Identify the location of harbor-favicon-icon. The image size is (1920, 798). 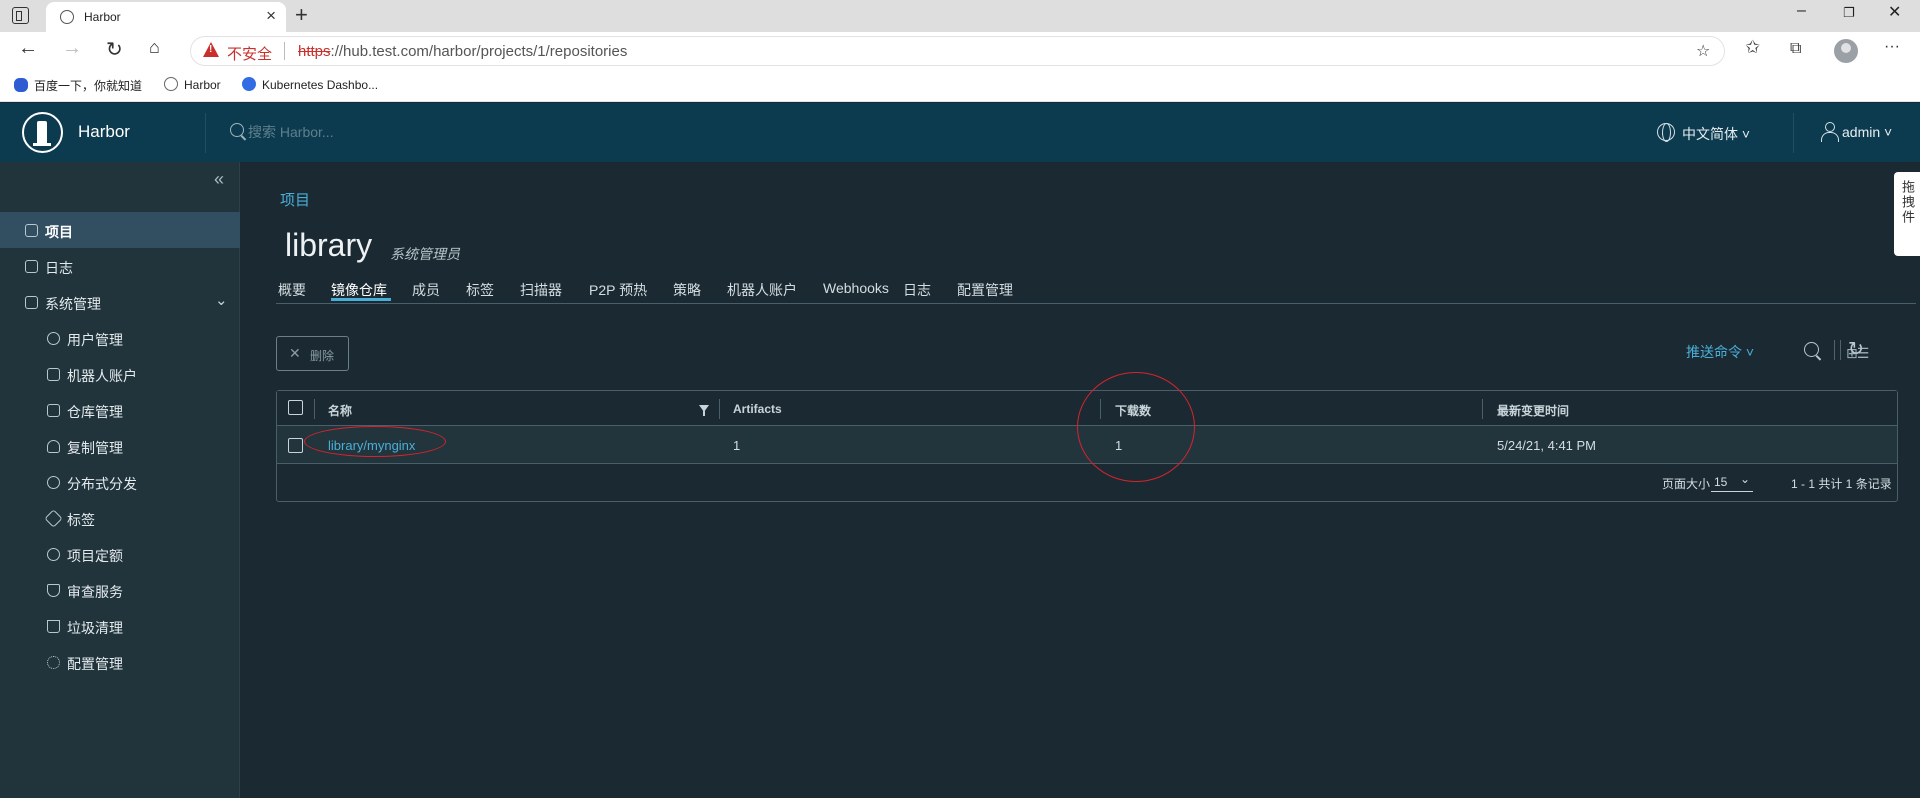
(67, 17).